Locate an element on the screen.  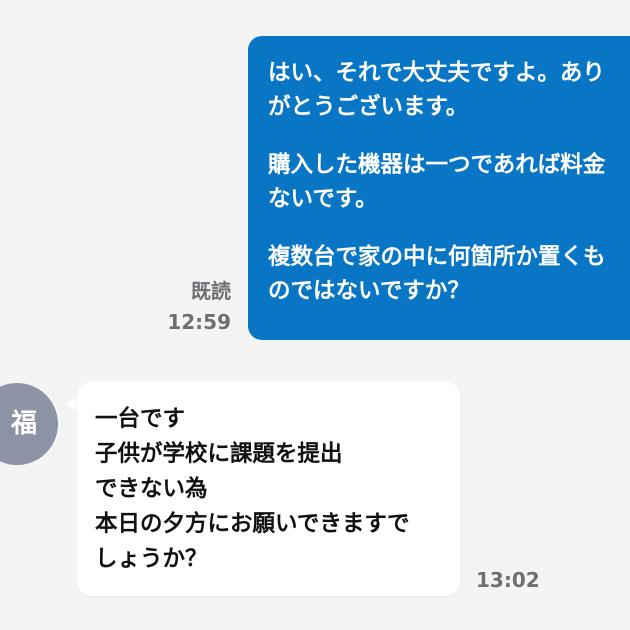
outgoing-message-paragraph: はい、それで大丈夫ですよ。ありがとうございます。 is located at coordinates (436, 90).